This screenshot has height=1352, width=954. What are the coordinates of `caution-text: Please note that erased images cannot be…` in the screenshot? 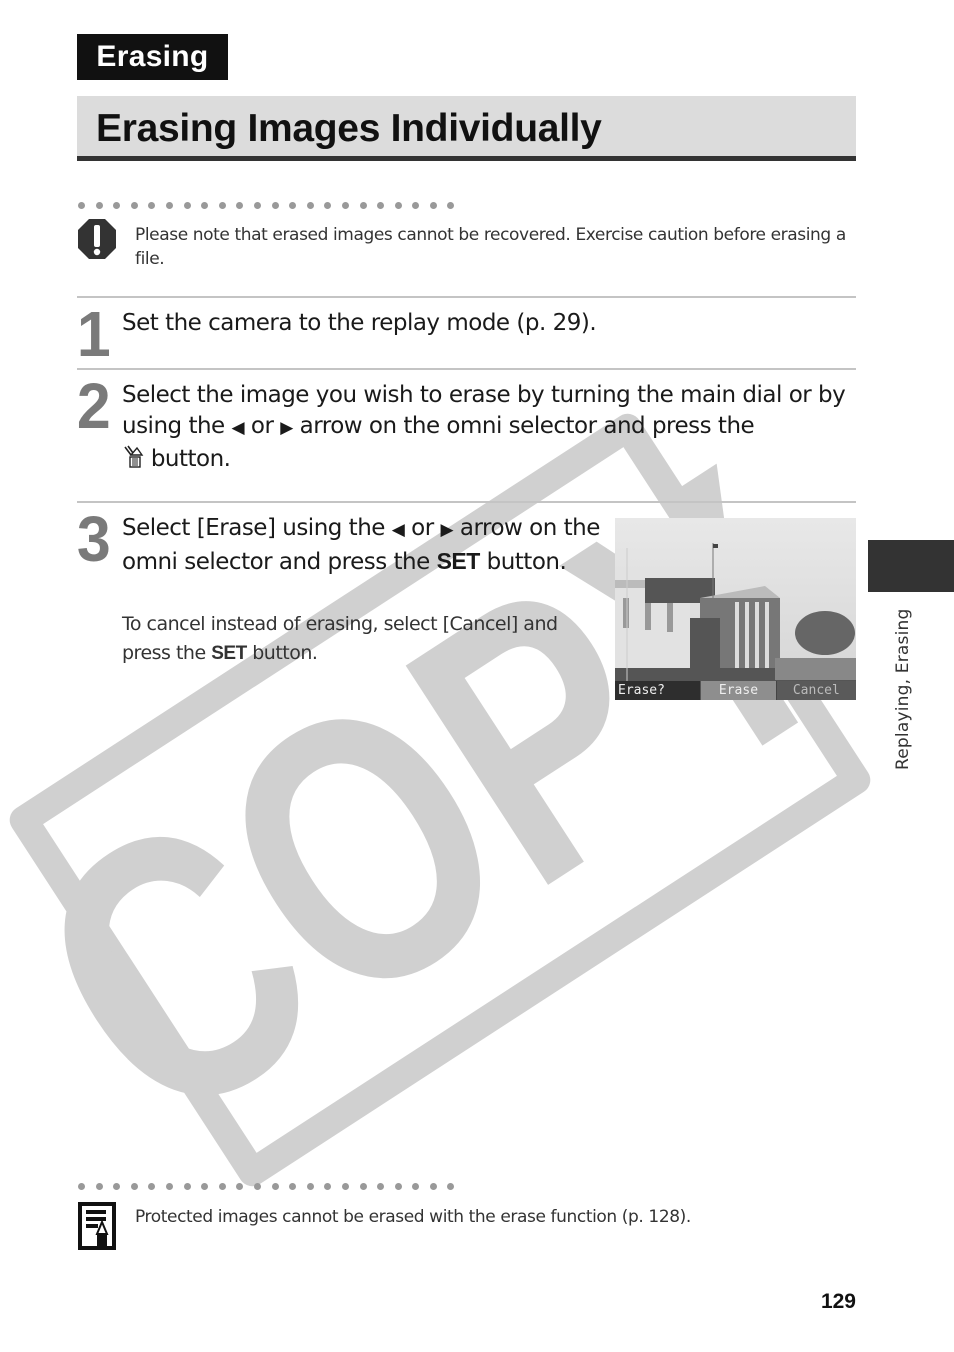 It's located at (490, 247).